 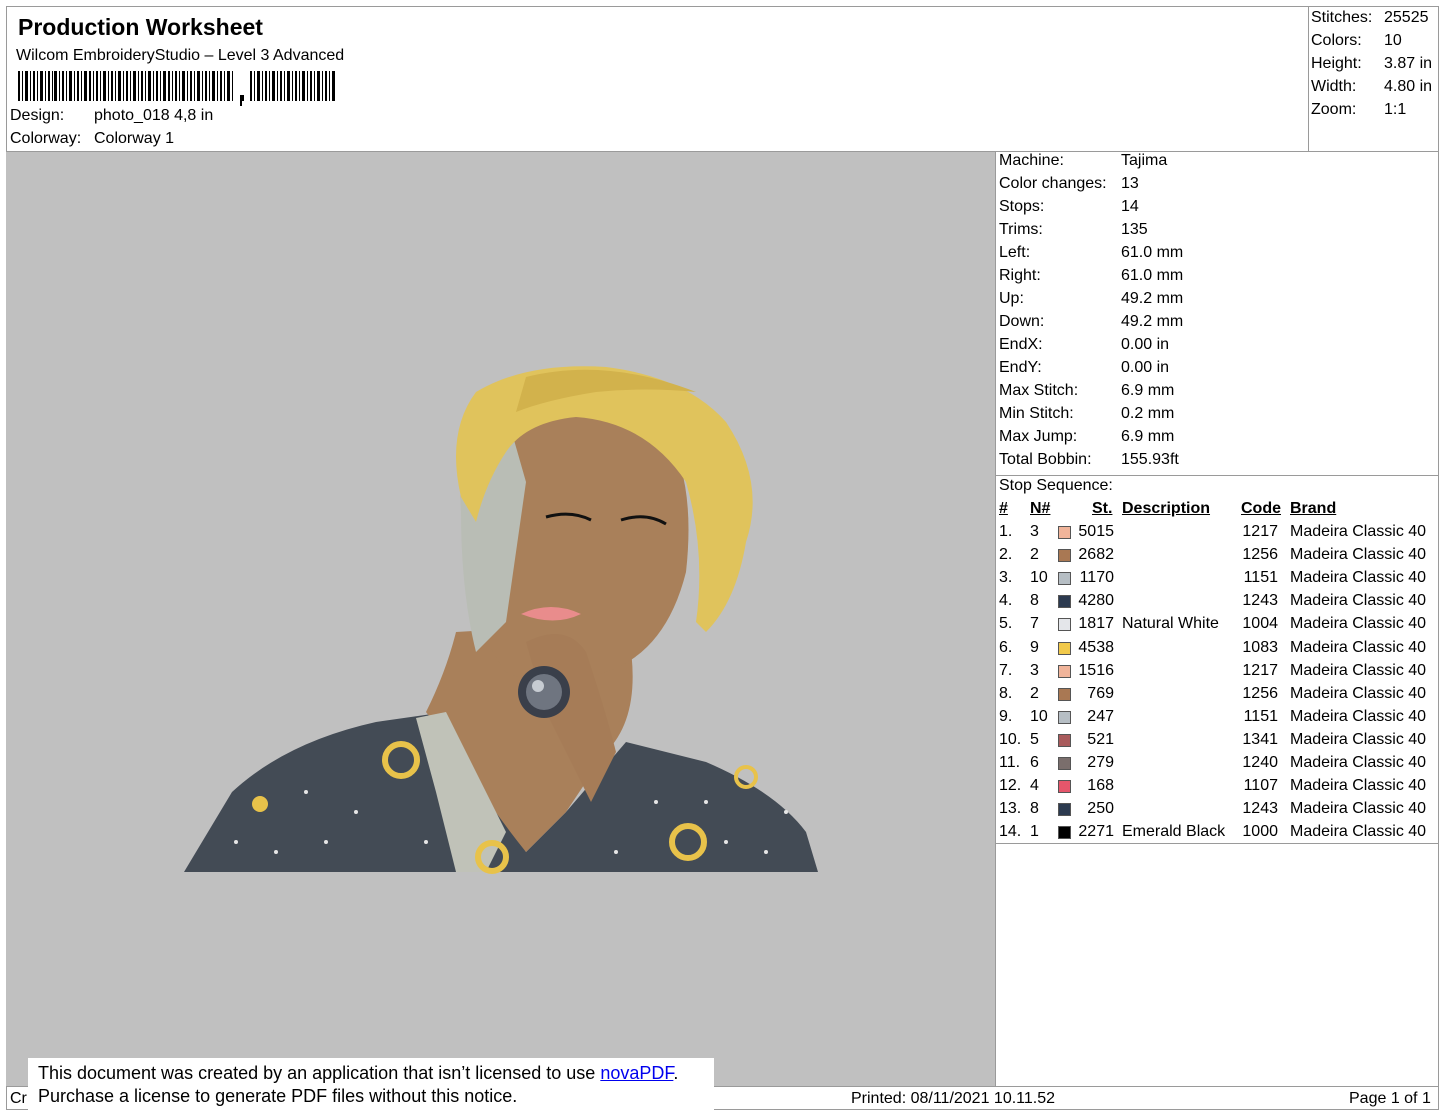 What do you see at coordinates (1006, 601) in the screenshot?
I see `row-number: 4.` at bounding box center [1006, 601].